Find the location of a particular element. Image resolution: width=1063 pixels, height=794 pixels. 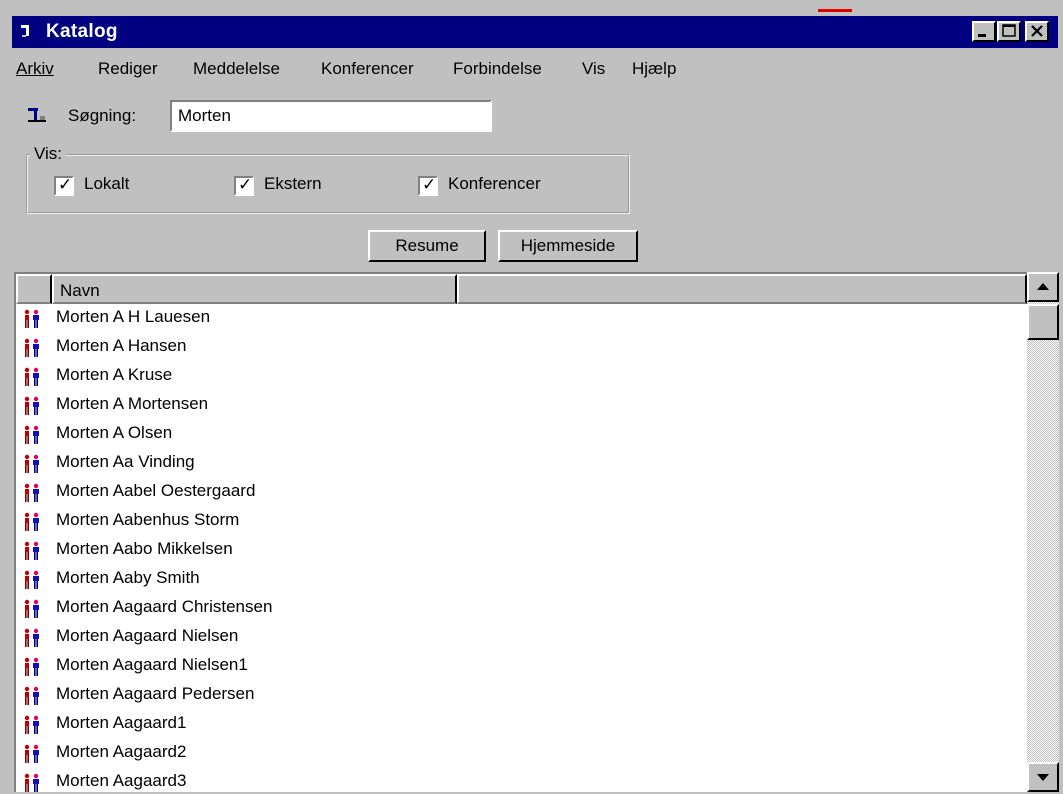

red-marker is located at coordinates (835, 10).